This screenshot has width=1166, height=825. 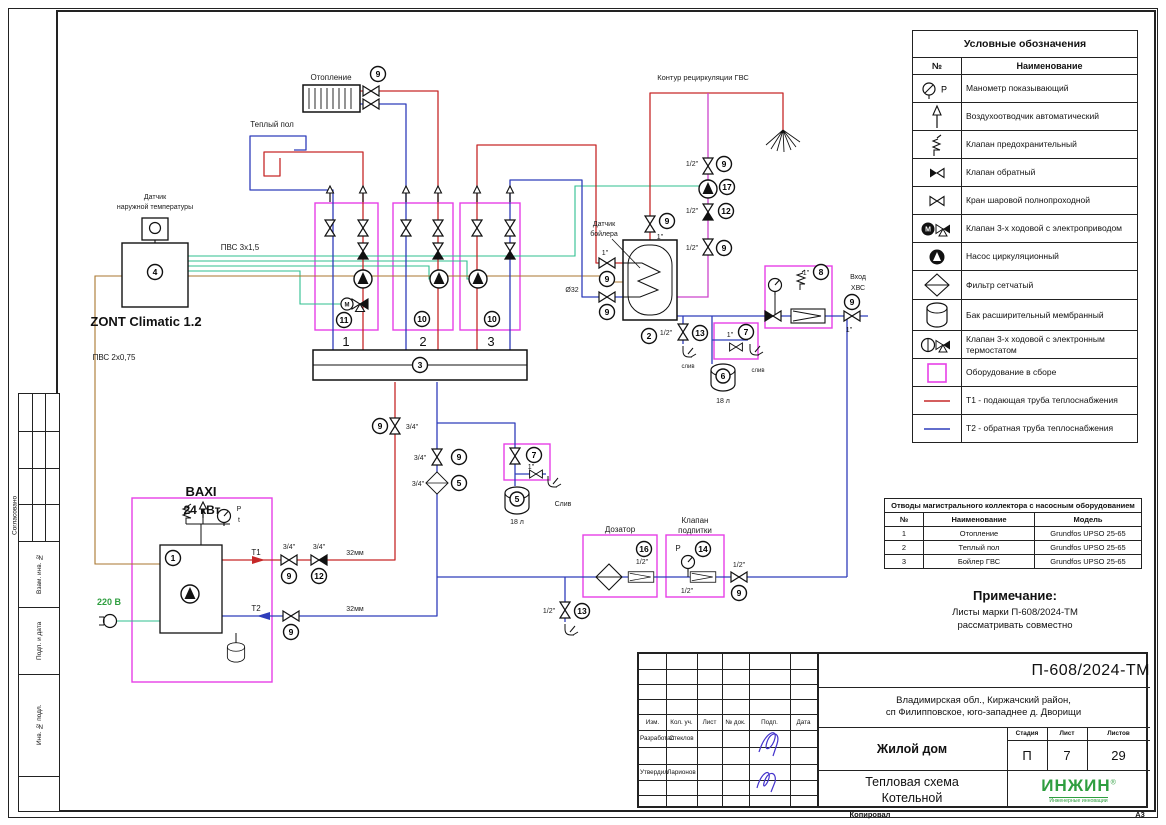 What do you see at coordinates (657, 738) in the screenshot?
I see `tb-role-1: Разработал` at bounding box center [657, 738].